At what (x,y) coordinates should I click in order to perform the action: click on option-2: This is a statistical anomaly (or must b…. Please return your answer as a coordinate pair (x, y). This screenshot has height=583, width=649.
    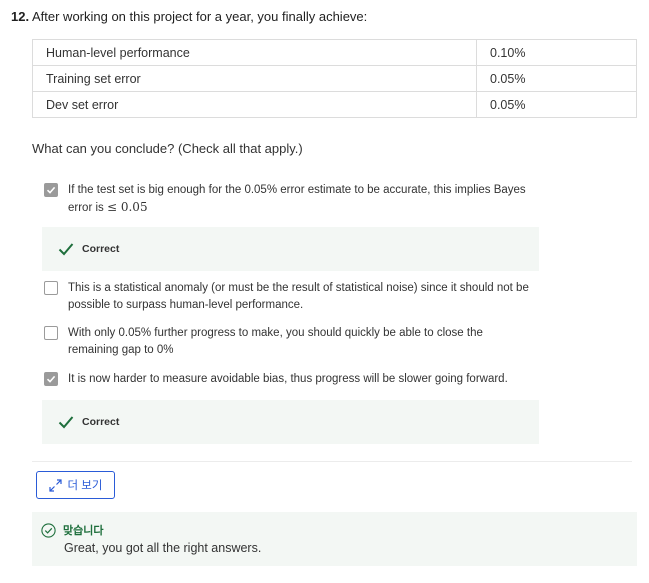
    Looking at the image, I should click on (289, 297).